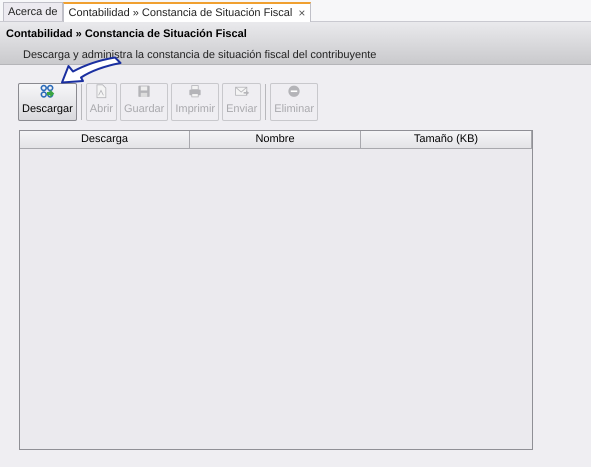  What do you see at coordinates (302, 13) in the screenshot?
I see `close-icon: ×` at bounding box center [302, 13].